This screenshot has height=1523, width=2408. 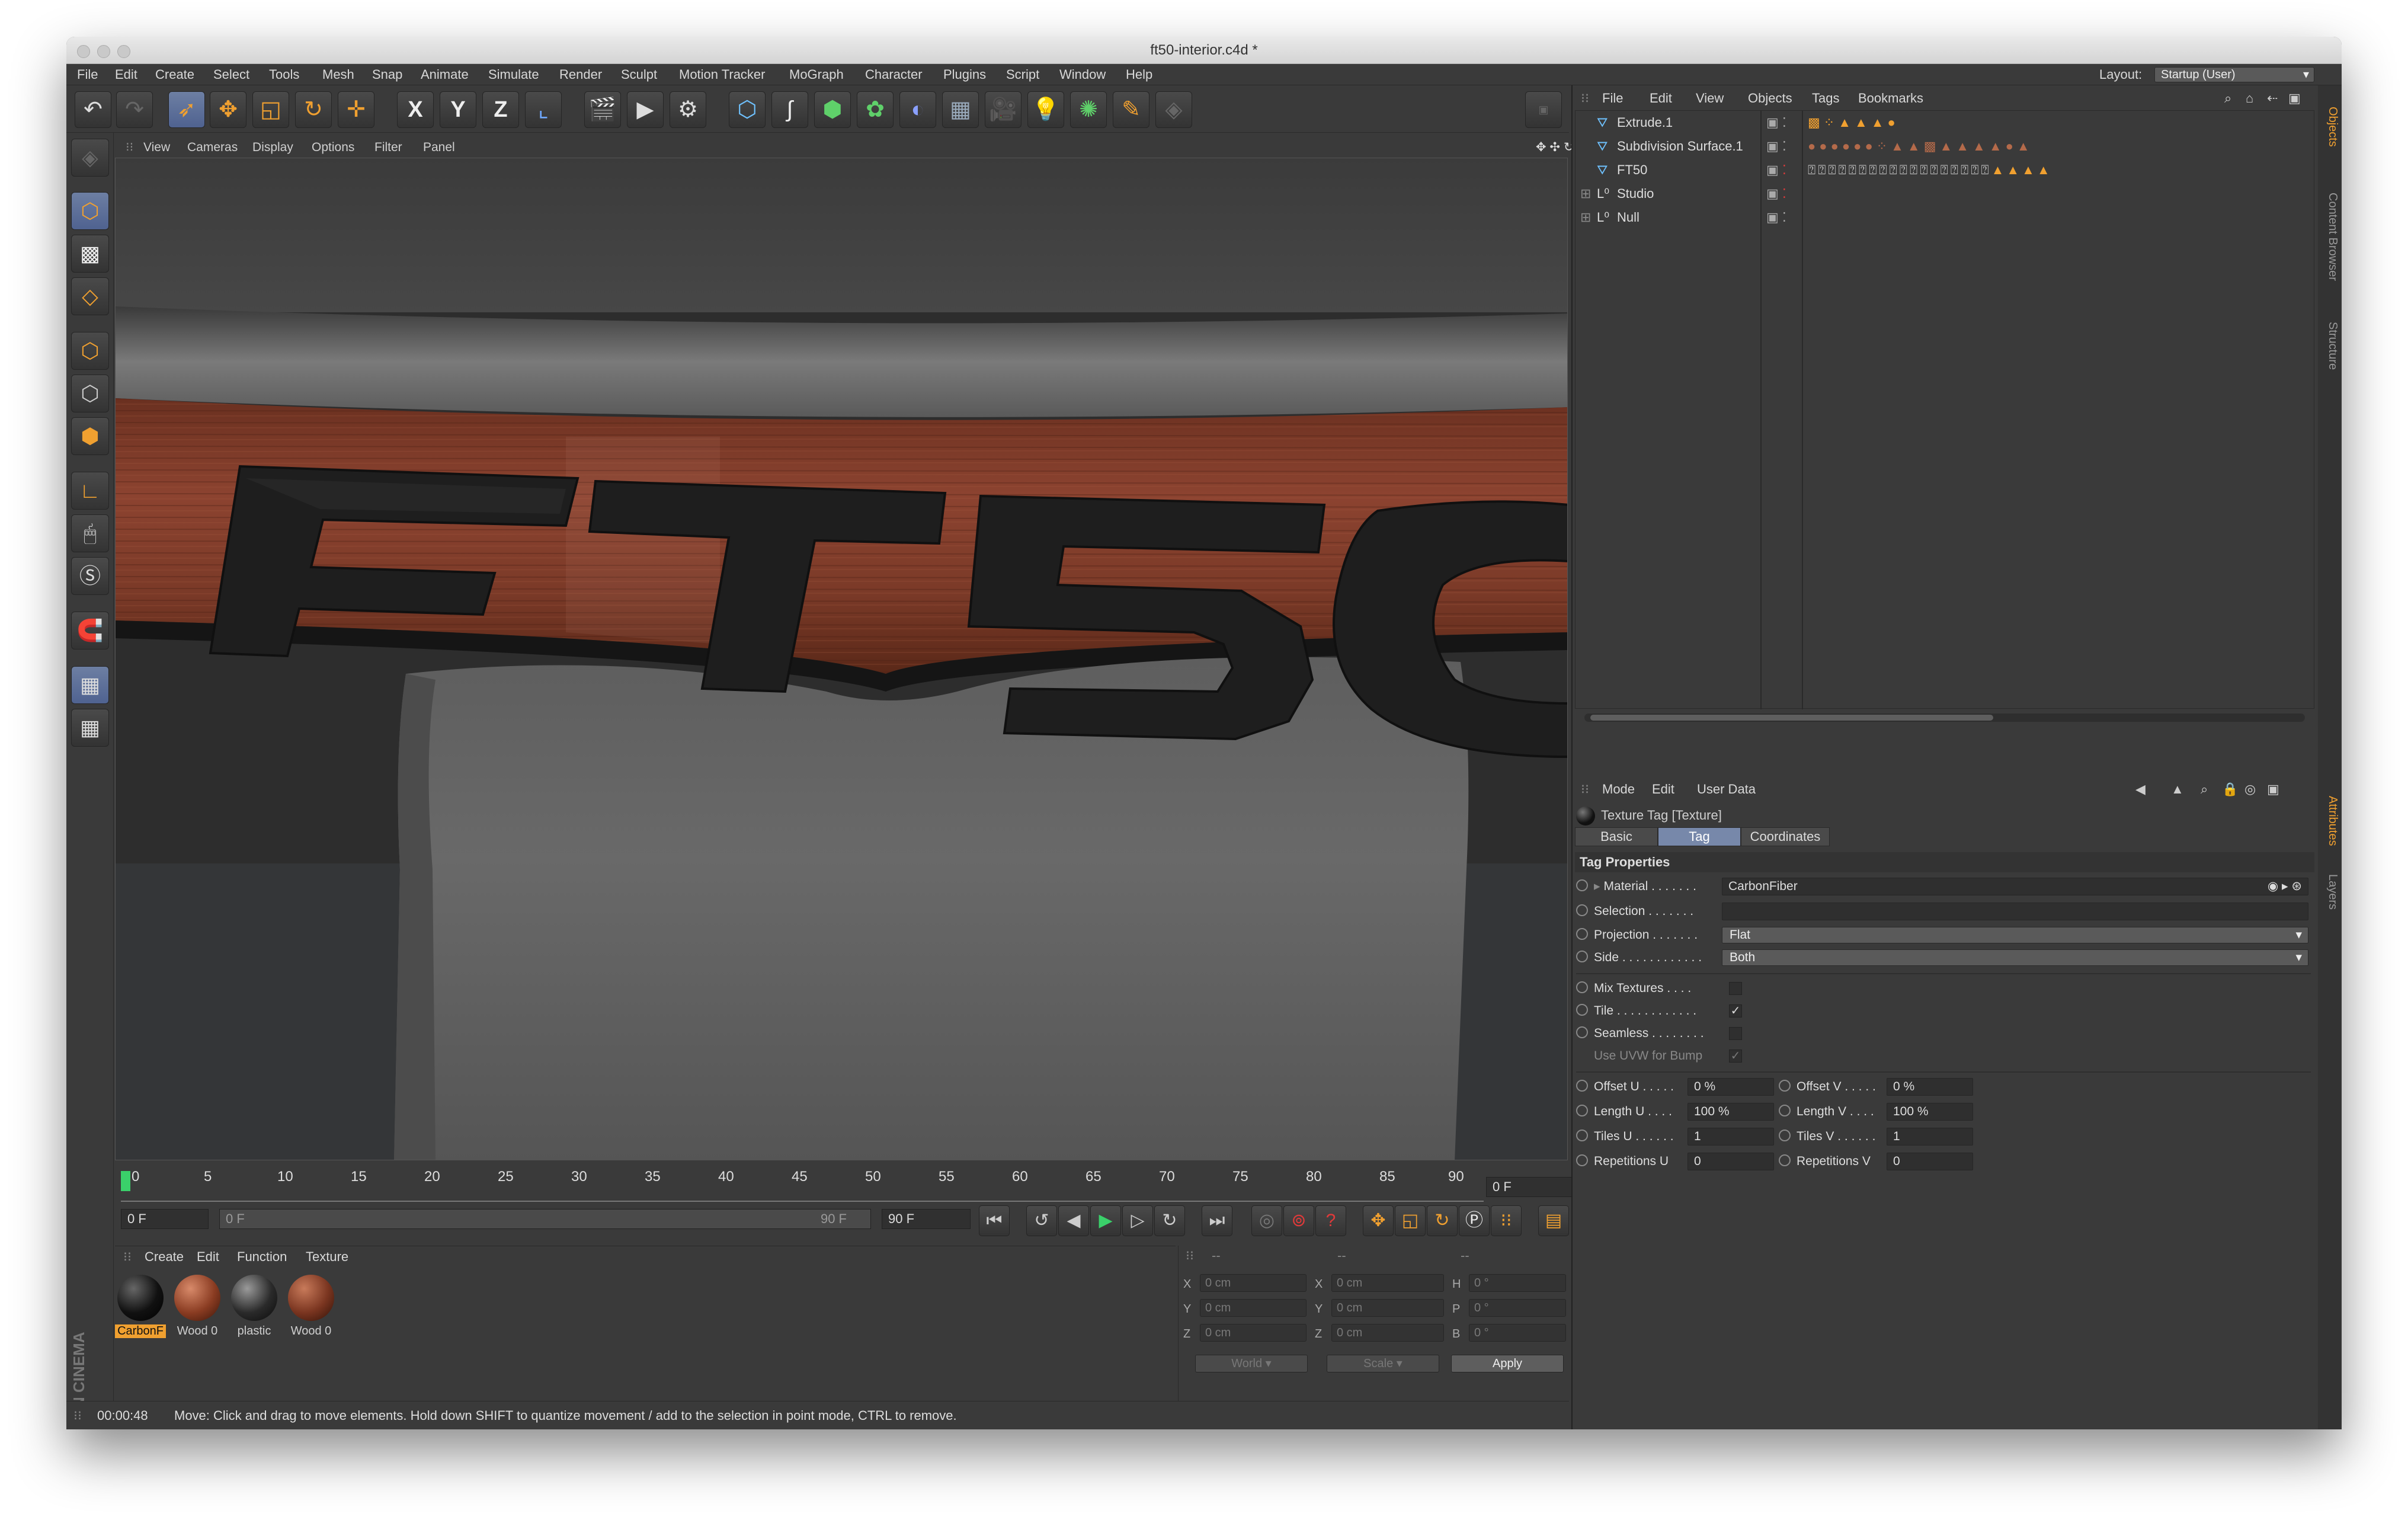 I want to click on go-to-previous-key-icon: ↺, so click(x=1041, y=1220).